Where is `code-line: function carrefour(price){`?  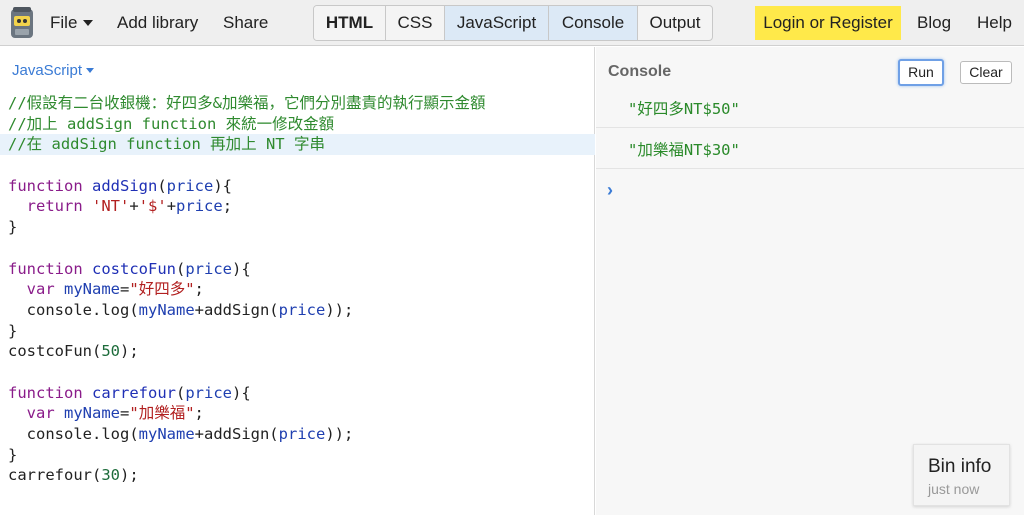
code-line: function carrefour(price){ is located at coordinates (129, 392).